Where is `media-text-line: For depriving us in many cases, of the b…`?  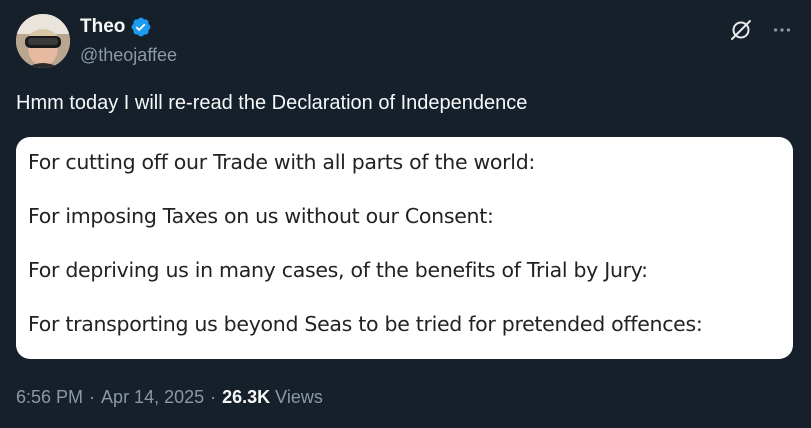 media-text-line: For depriving us in many cases, of the b… is located at coordinates (338, 270).